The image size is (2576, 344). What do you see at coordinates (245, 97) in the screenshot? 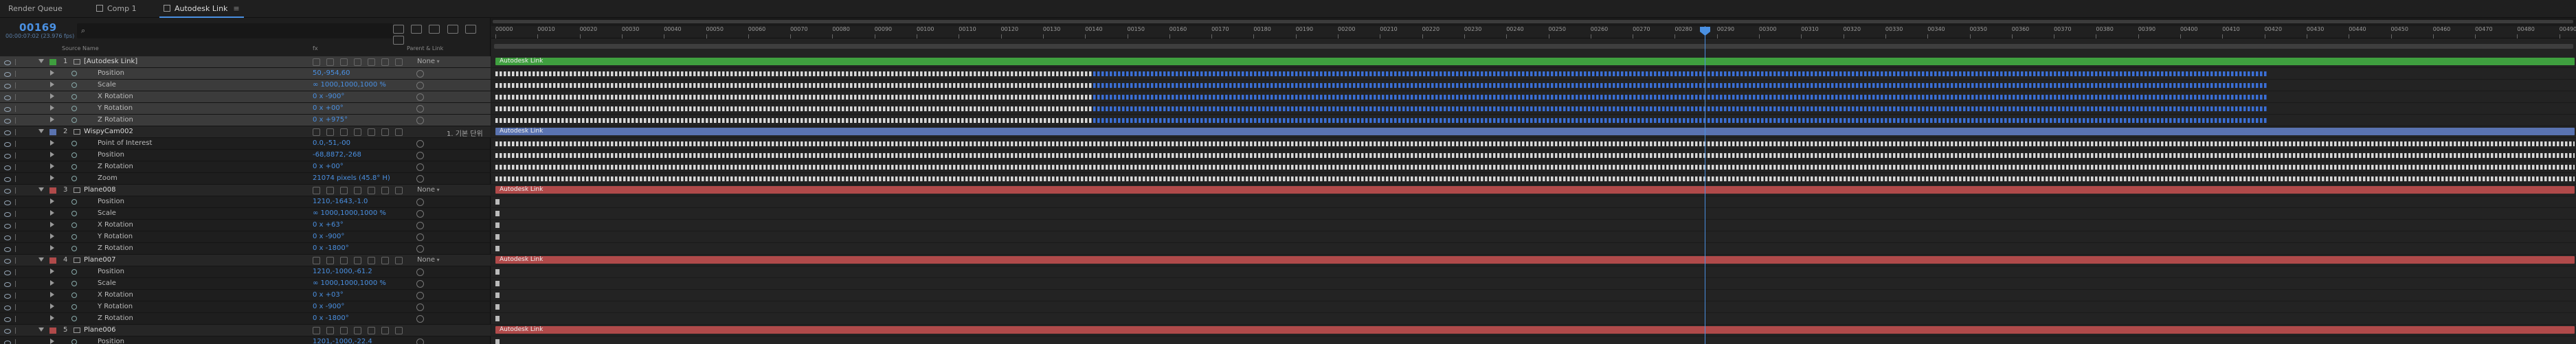
I see `property-row: X Rotation 0 x -900°` at bounding box center [245, 97].